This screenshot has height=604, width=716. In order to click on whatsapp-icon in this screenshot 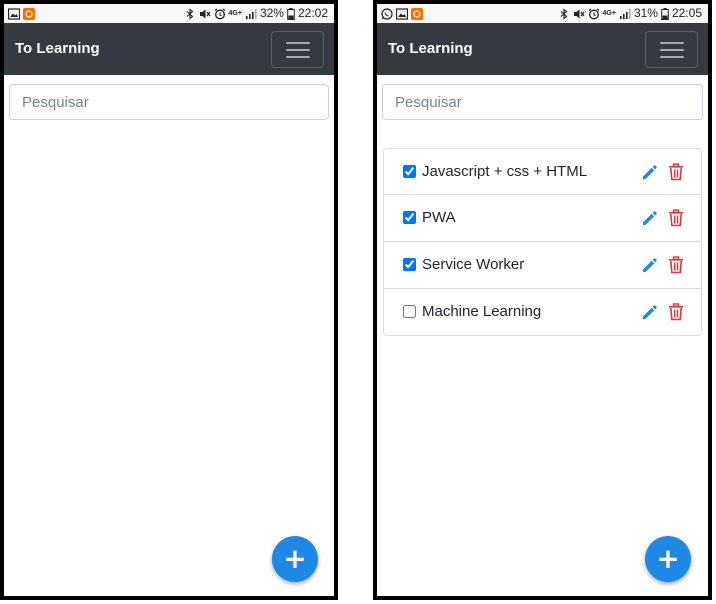, I will do `click(387, 13)`.